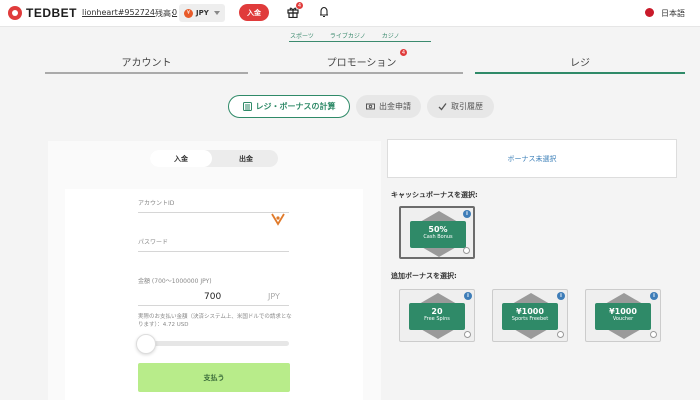 The height and width of the screenshot is (400, 700). What do you see at coordinates (146, 344) in the screenshot?
I see `amount-slider-thumb` at bounding box center [146, 344].